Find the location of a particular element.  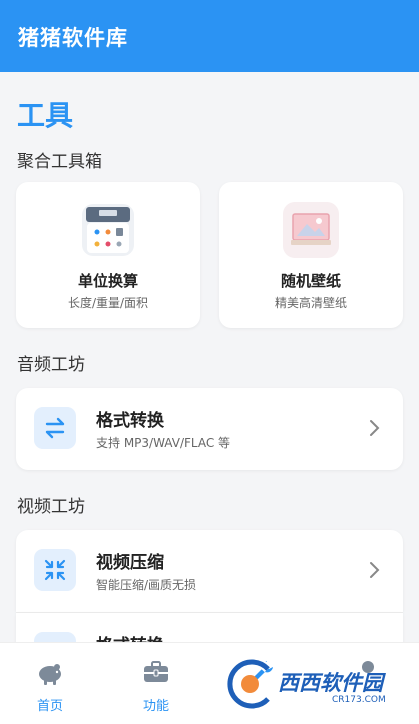

row-subtitle: 支持 MP3/WAV/FLAC 等 is located at coordinates (163, 443).